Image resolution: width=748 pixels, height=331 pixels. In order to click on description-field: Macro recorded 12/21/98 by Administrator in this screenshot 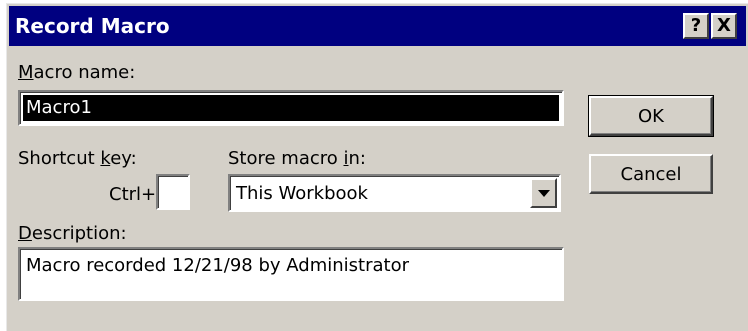, I will do `click(291, 274)`.